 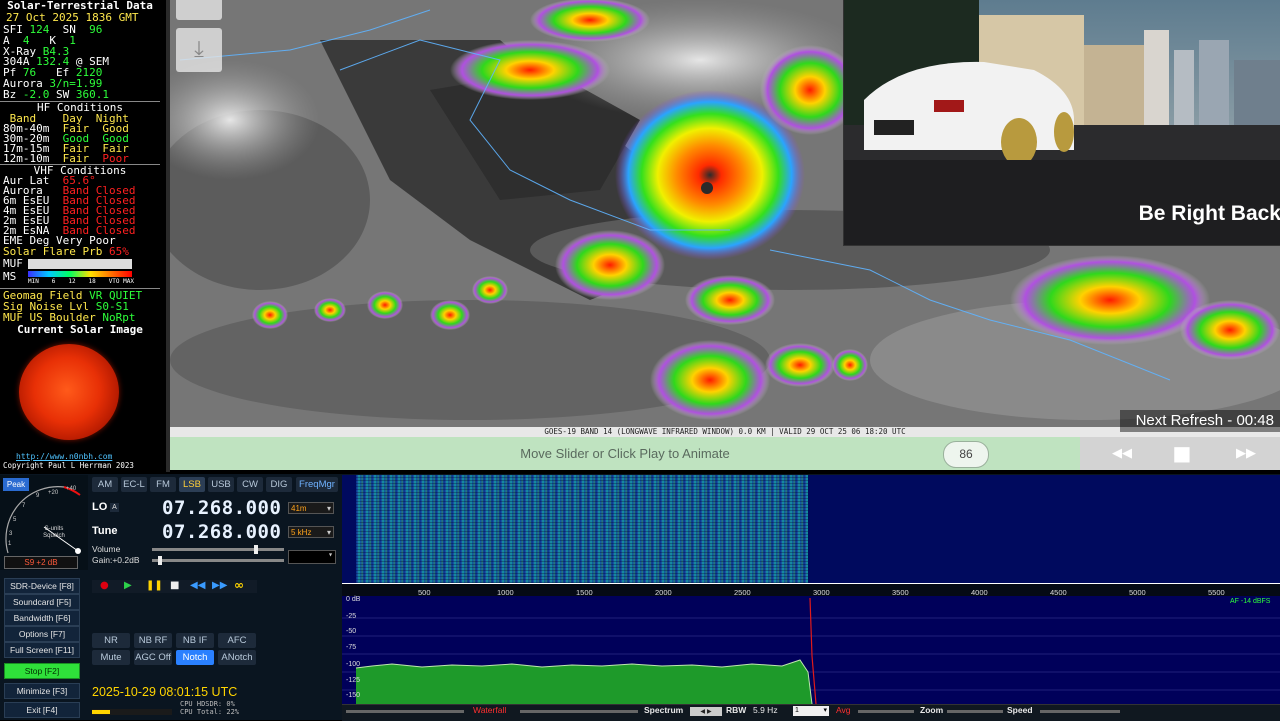 I want to click on db-tick: 0 dB, so click(x=353, y=599).